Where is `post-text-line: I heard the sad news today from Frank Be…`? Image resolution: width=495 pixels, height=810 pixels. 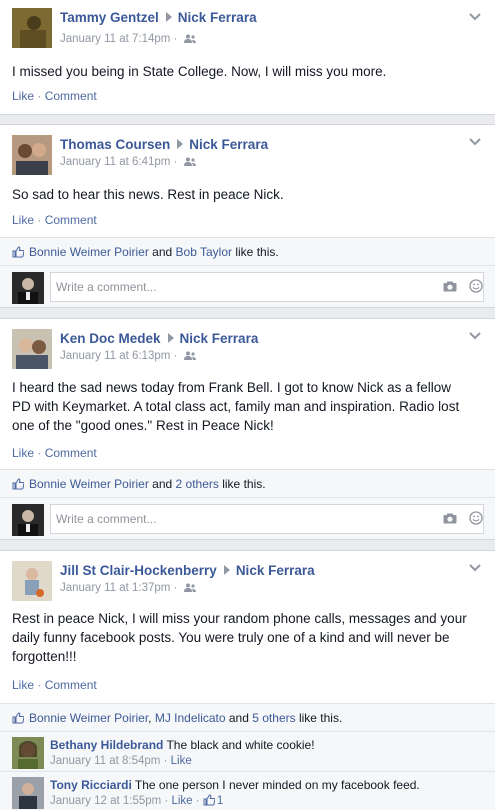
post-text-line: I heard the sad news today from Frank Be… is located at coordinates (231, 387).